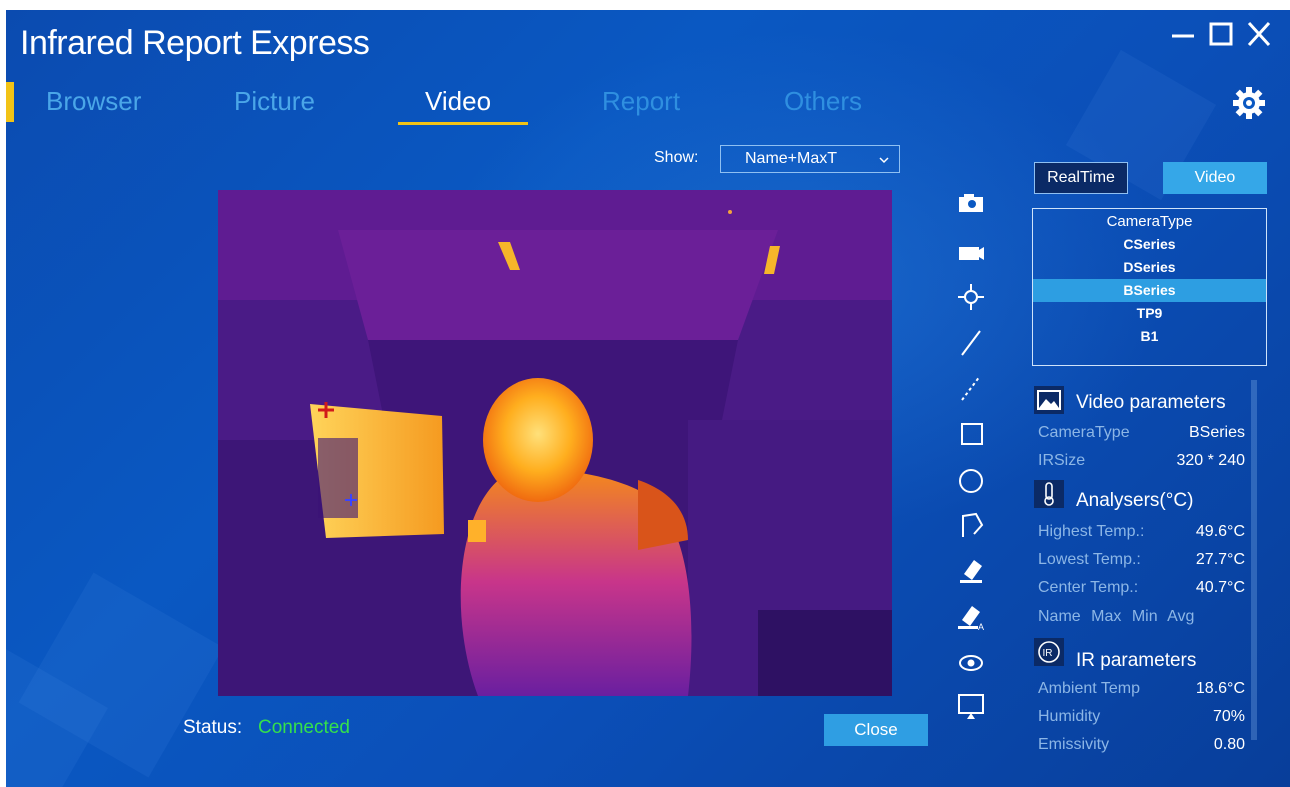 This screenshot has width=1290, height=787. I want to click on tab-picture: Picture, so click(274, 101).